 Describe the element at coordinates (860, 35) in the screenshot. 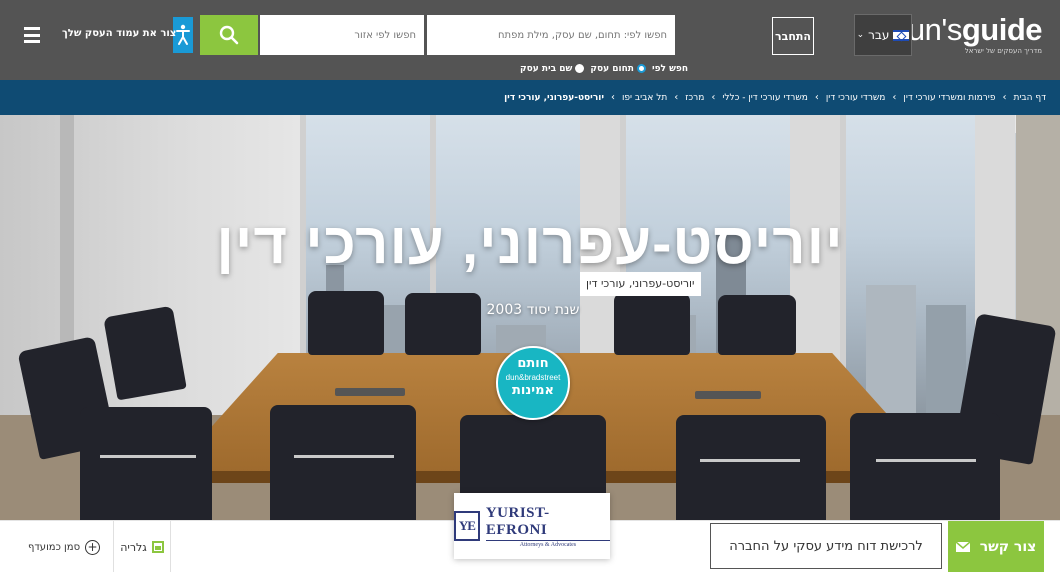

I see `chevron-down-icon: ⌄` at that location.